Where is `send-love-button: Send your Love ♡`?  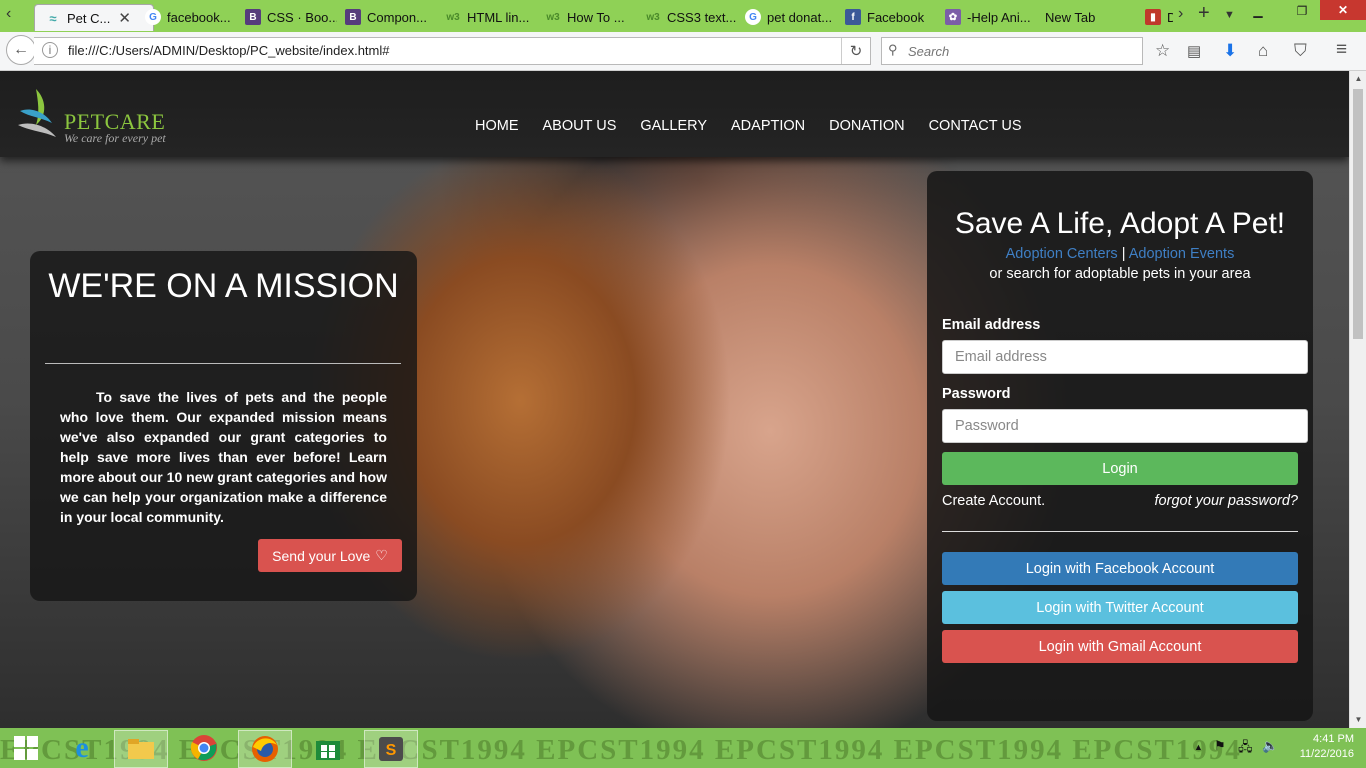 send-love-button: Send your Love ♡ is located at coordinates (330, 555).